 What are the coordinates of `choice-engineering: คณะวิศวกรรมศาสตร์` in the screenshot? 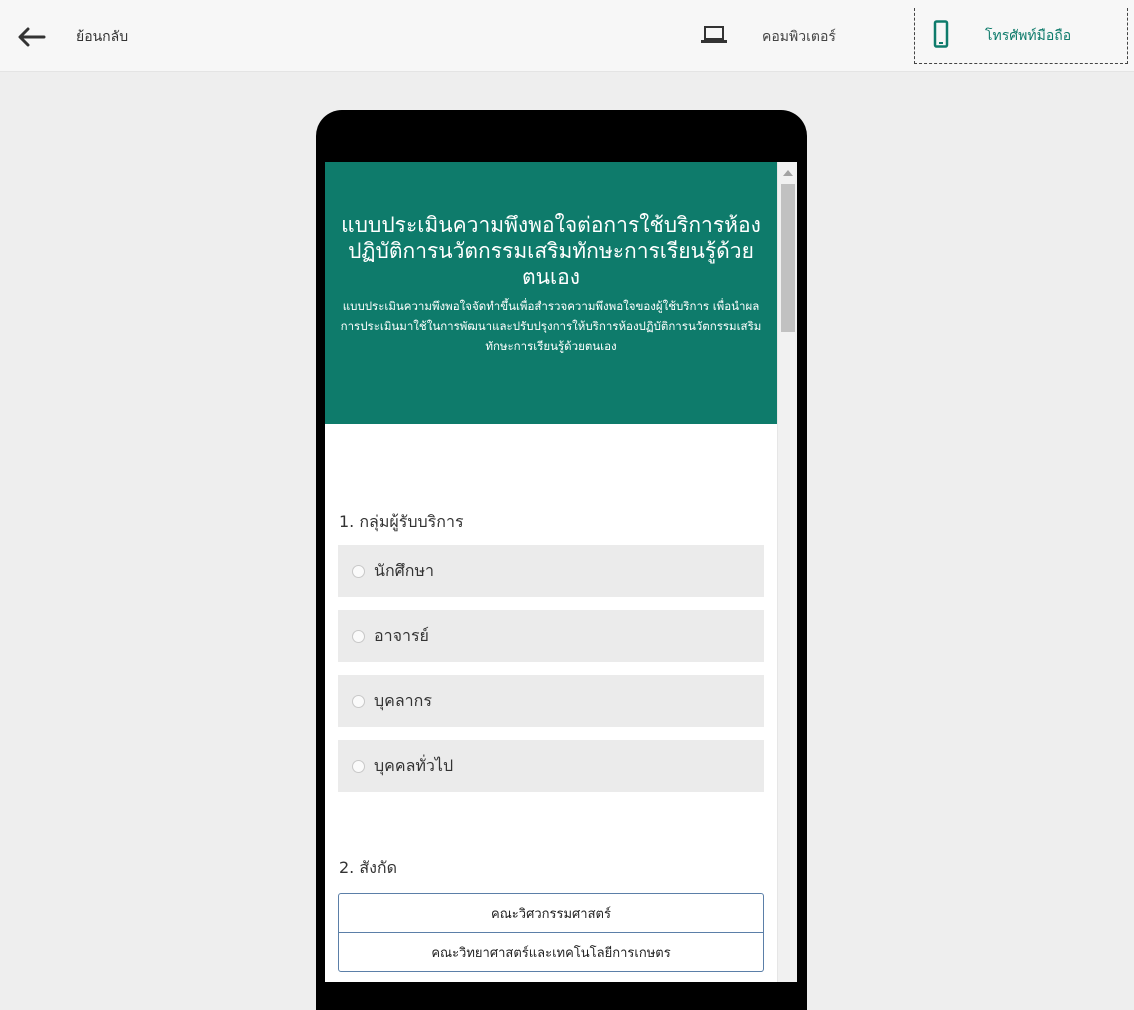 It's located at (551, 913).